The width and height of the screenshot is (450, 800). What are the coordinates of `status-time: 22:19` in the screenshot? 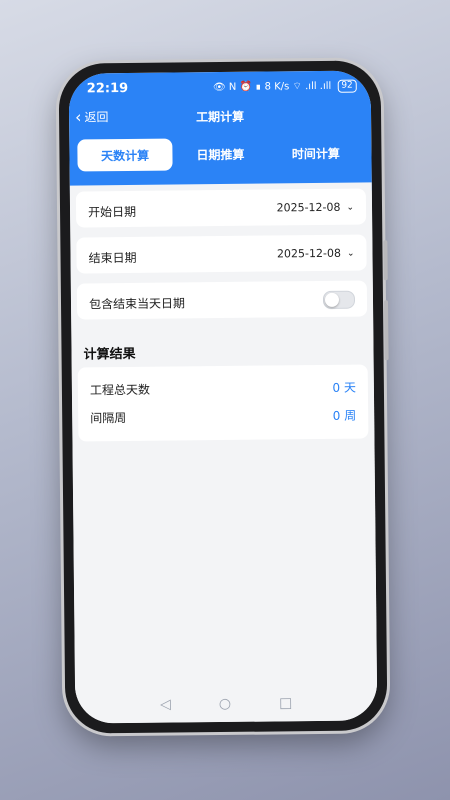 It's located at (107, 88).